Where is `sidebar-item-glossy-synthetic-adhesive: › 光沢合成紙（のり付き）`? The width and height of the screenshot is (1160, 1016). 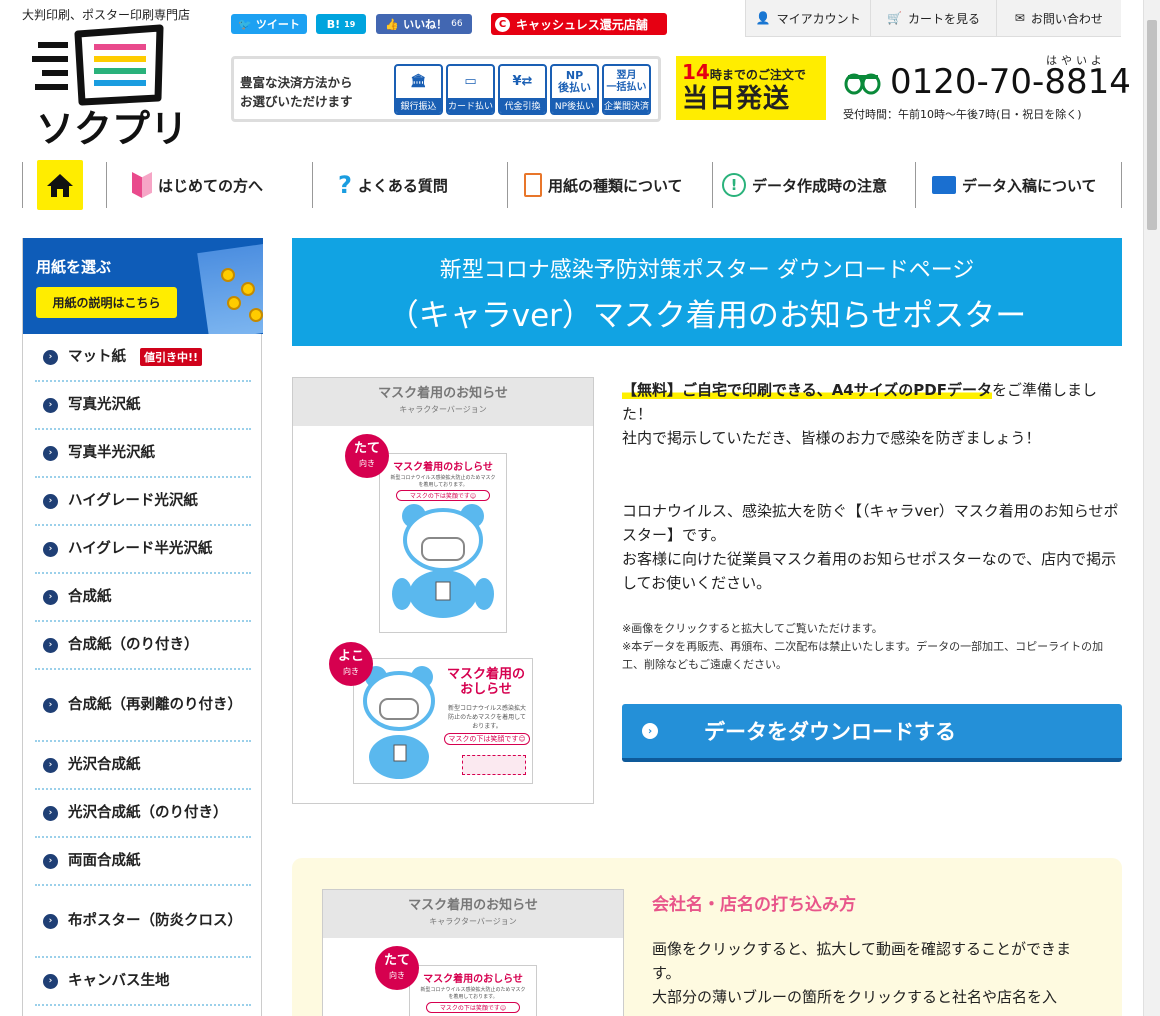
sidebar-item-glossy-synthetic-adhesive: › 光沢合成紙（のり付き） is located at coordinates (143, 814).